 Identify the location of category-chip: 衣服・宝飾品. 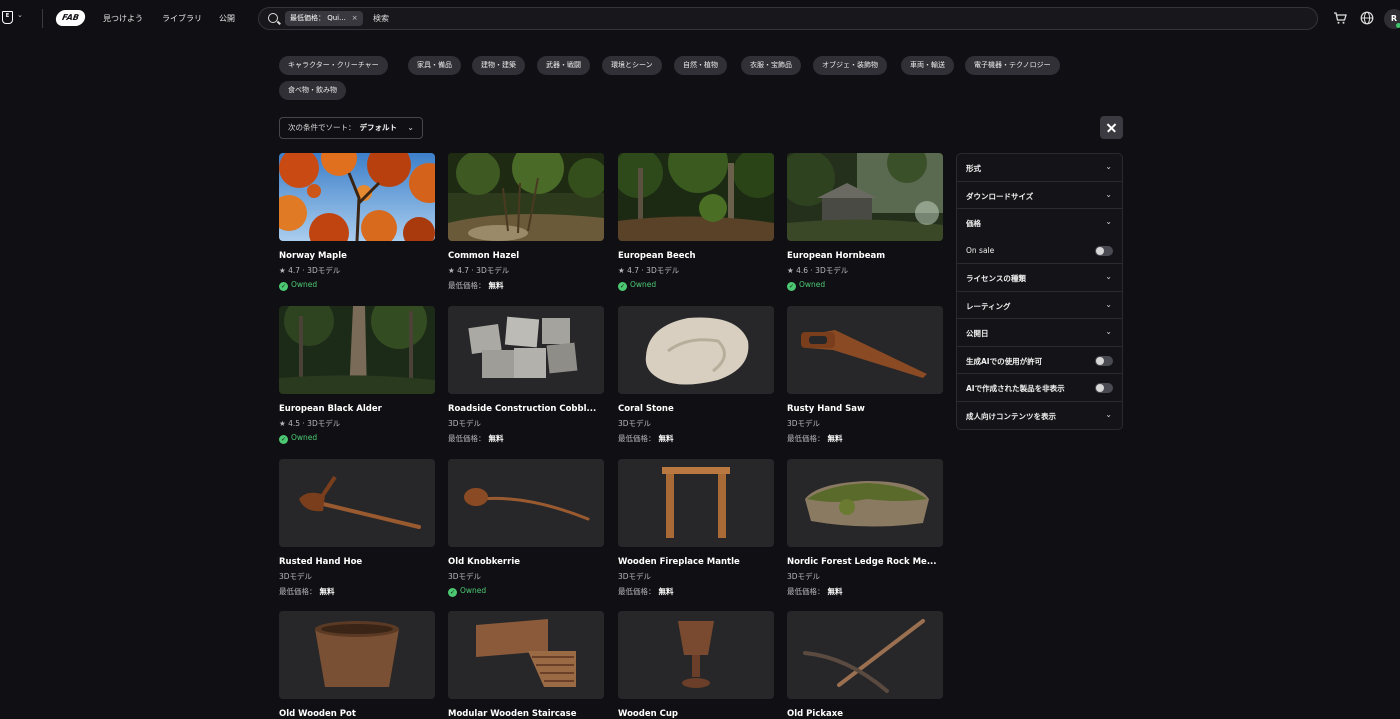
(771, 65).